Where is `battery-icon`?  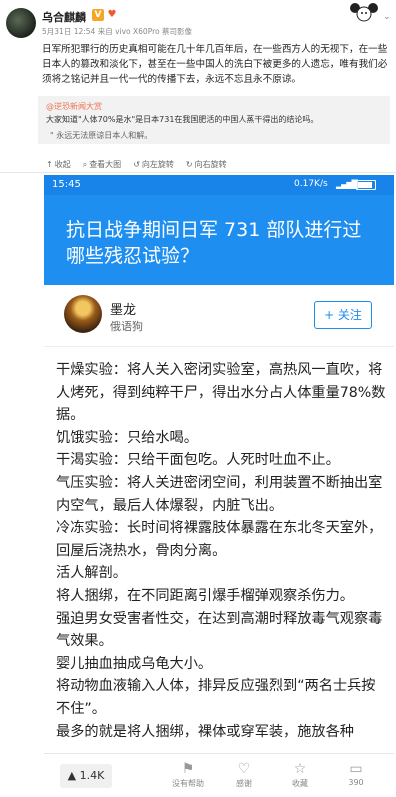 battery-icon is located at coordinates (366, 185).